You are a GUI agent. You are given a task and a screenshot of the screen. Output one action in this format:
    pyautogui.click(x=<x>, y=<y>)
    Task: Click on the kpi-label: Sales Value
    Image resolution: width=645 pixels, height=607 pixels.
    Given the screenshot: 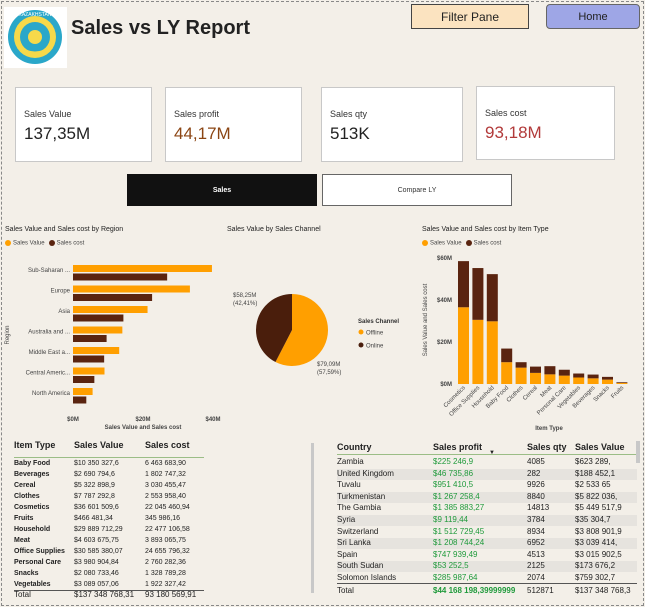 What is the action you would take?
    pyautogui.click(x=48, y=114)
    